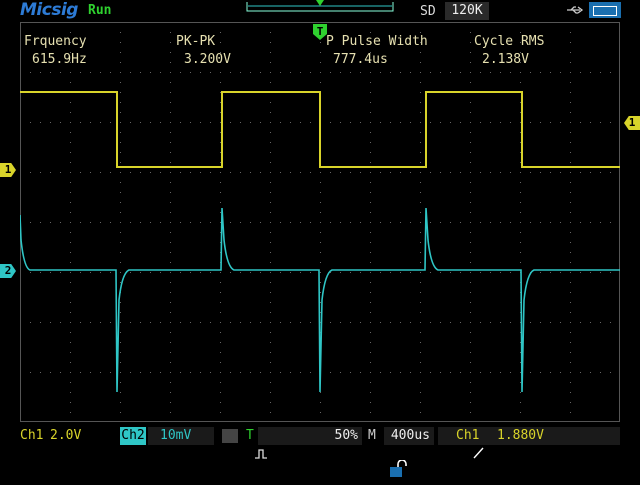 This screenshot has width=640, height=485. I want to click on memory-depth-button: 120K, so click(467, 11).